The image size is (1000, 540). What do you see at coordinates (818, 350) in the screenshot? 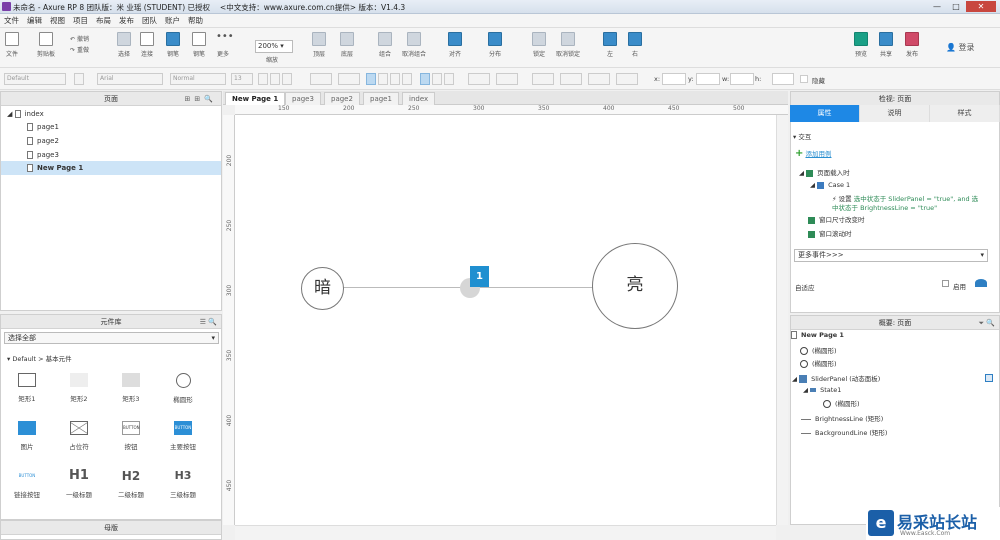
I see `outline-ellipse-1: (椭圆形)` at bounding box center [818, 350].